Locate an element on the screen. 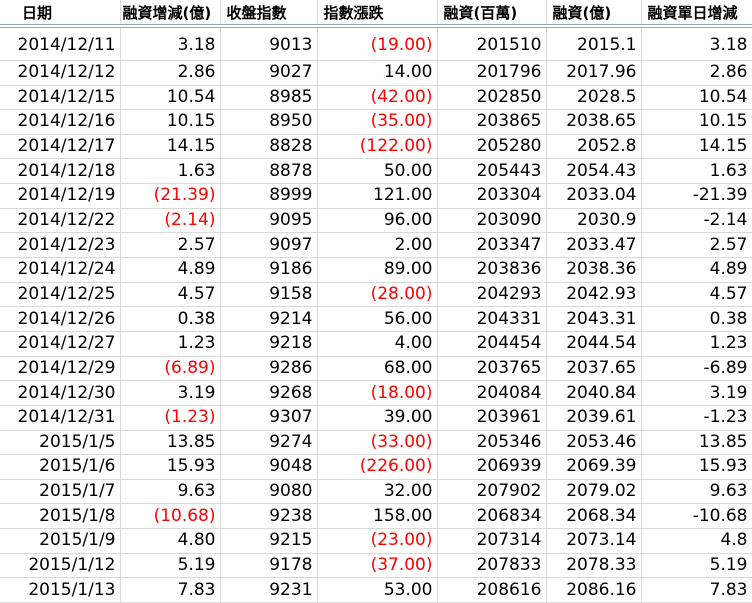 This screenshot has height=603, width=752. date-cell: 2015/1/5 is located at coordinates (60, 443).